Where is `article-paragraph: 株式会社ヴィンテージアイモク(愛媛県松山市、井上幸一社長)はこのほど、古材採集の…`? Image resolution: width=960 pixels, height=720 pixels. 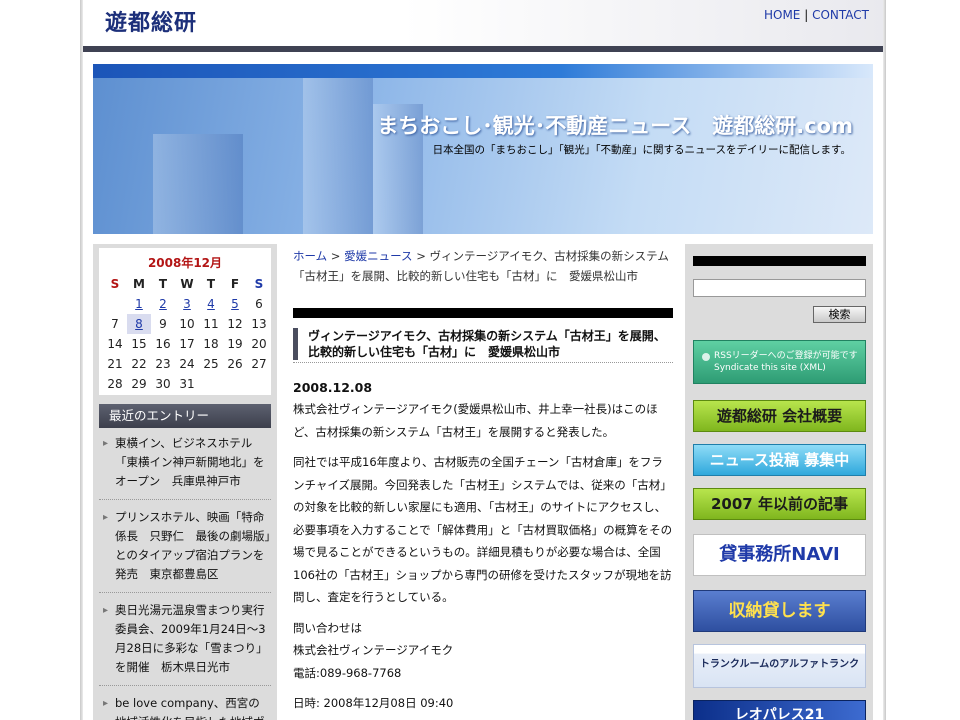 article-paragraph: 株式会社ヴィンテージアイモク(愛媛県松山市、井上幸一社長)はこのほど、古材採集の… is located at coordinates (475, 420).